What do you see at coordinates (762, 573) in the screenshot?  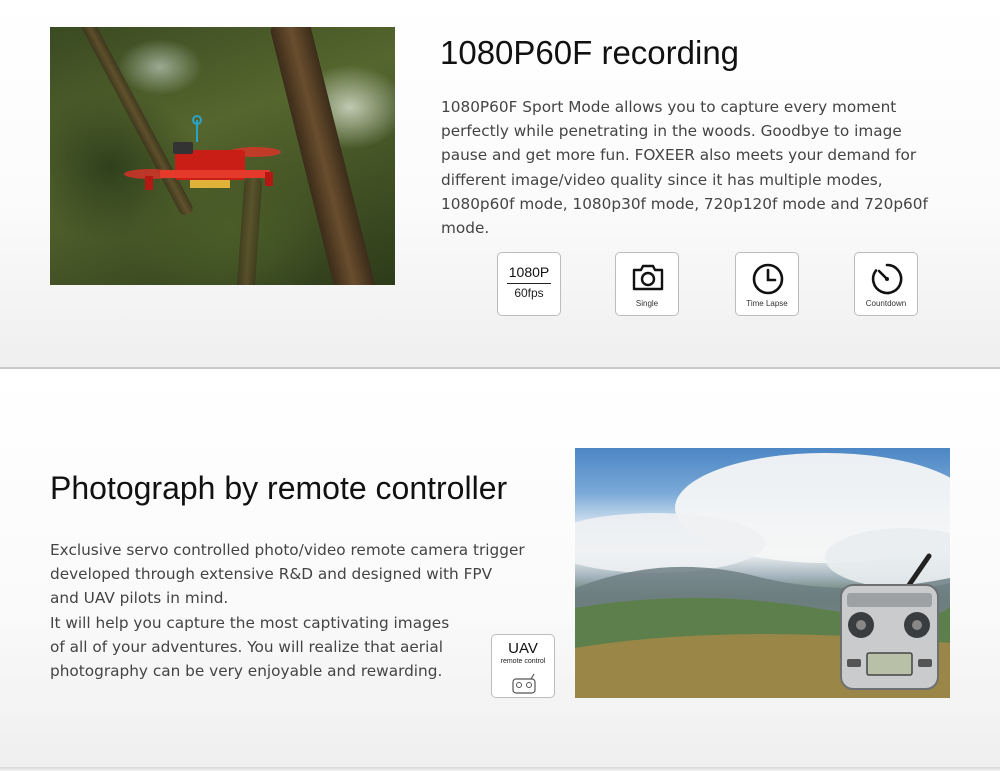 I see `mountain-landscape-photo` at bounding box center [762, 573].